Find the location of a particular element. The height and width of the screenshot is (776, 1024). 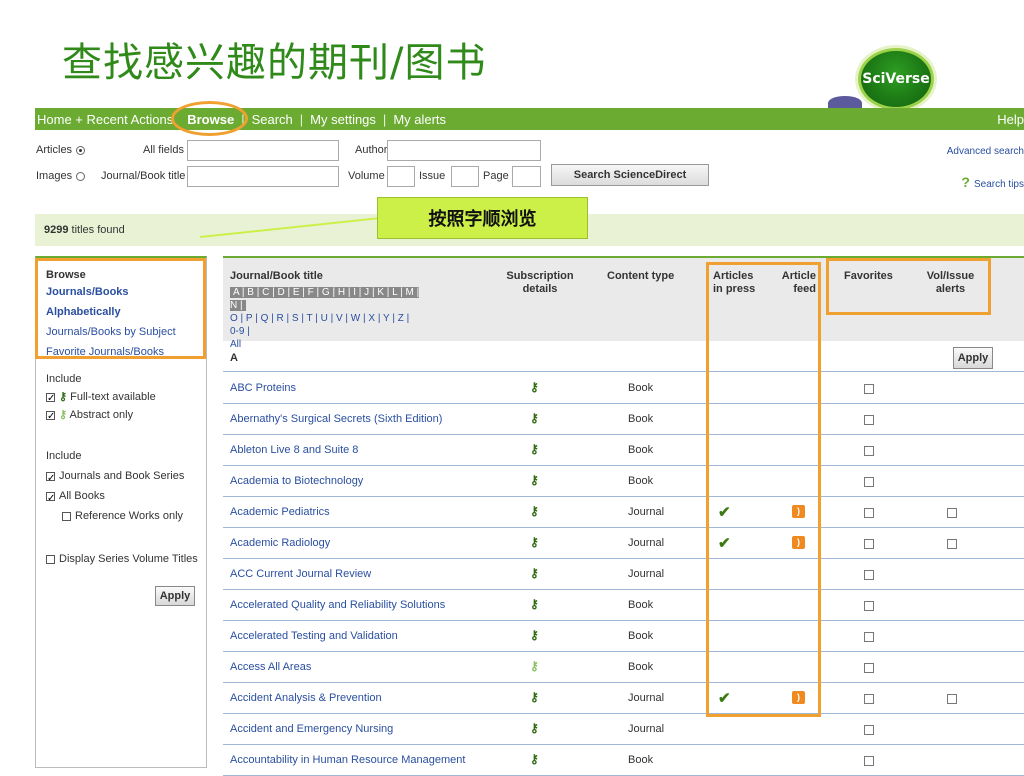

browse-highlight-oval is located at coordinates (209, 118).